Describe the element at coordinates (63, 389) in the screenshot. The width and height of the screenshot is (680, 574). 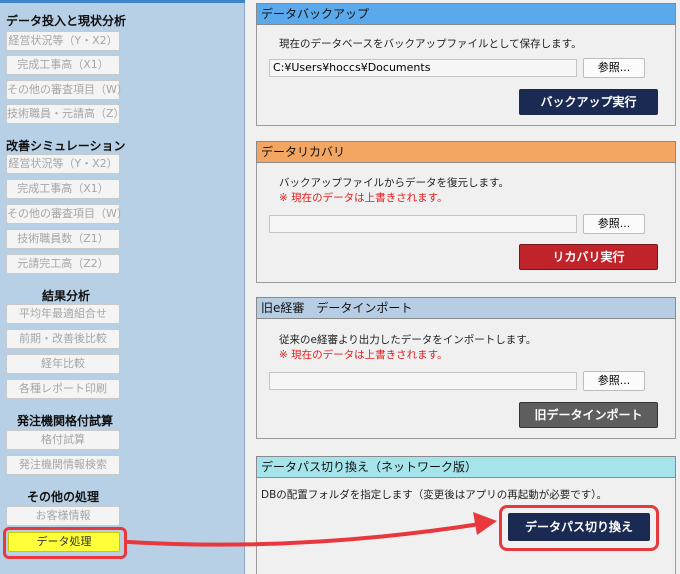
I see `sidebar-item-report-print: 各種レポート印刷` at that location.